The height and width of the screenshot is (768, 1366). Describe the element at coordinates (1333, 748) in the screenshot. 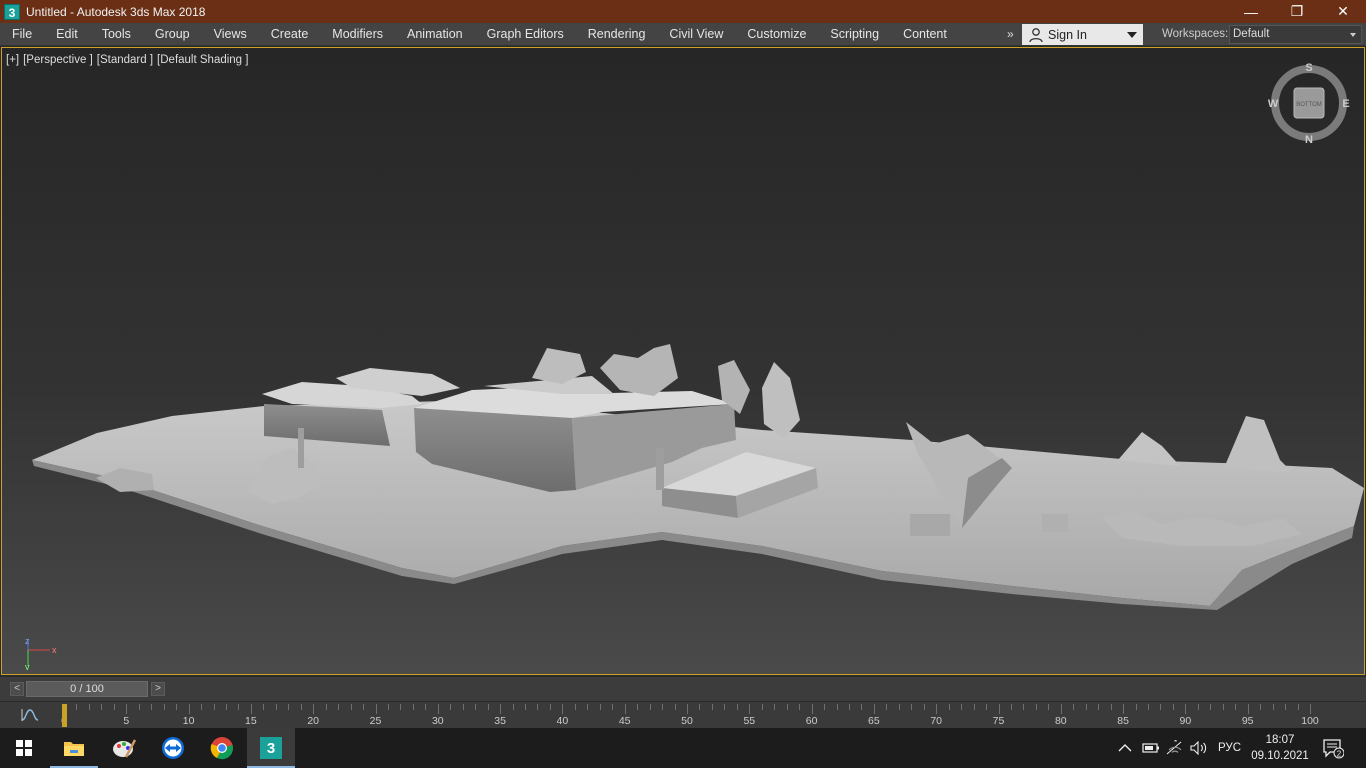

I see `notification-center-icon: 2` at that location.